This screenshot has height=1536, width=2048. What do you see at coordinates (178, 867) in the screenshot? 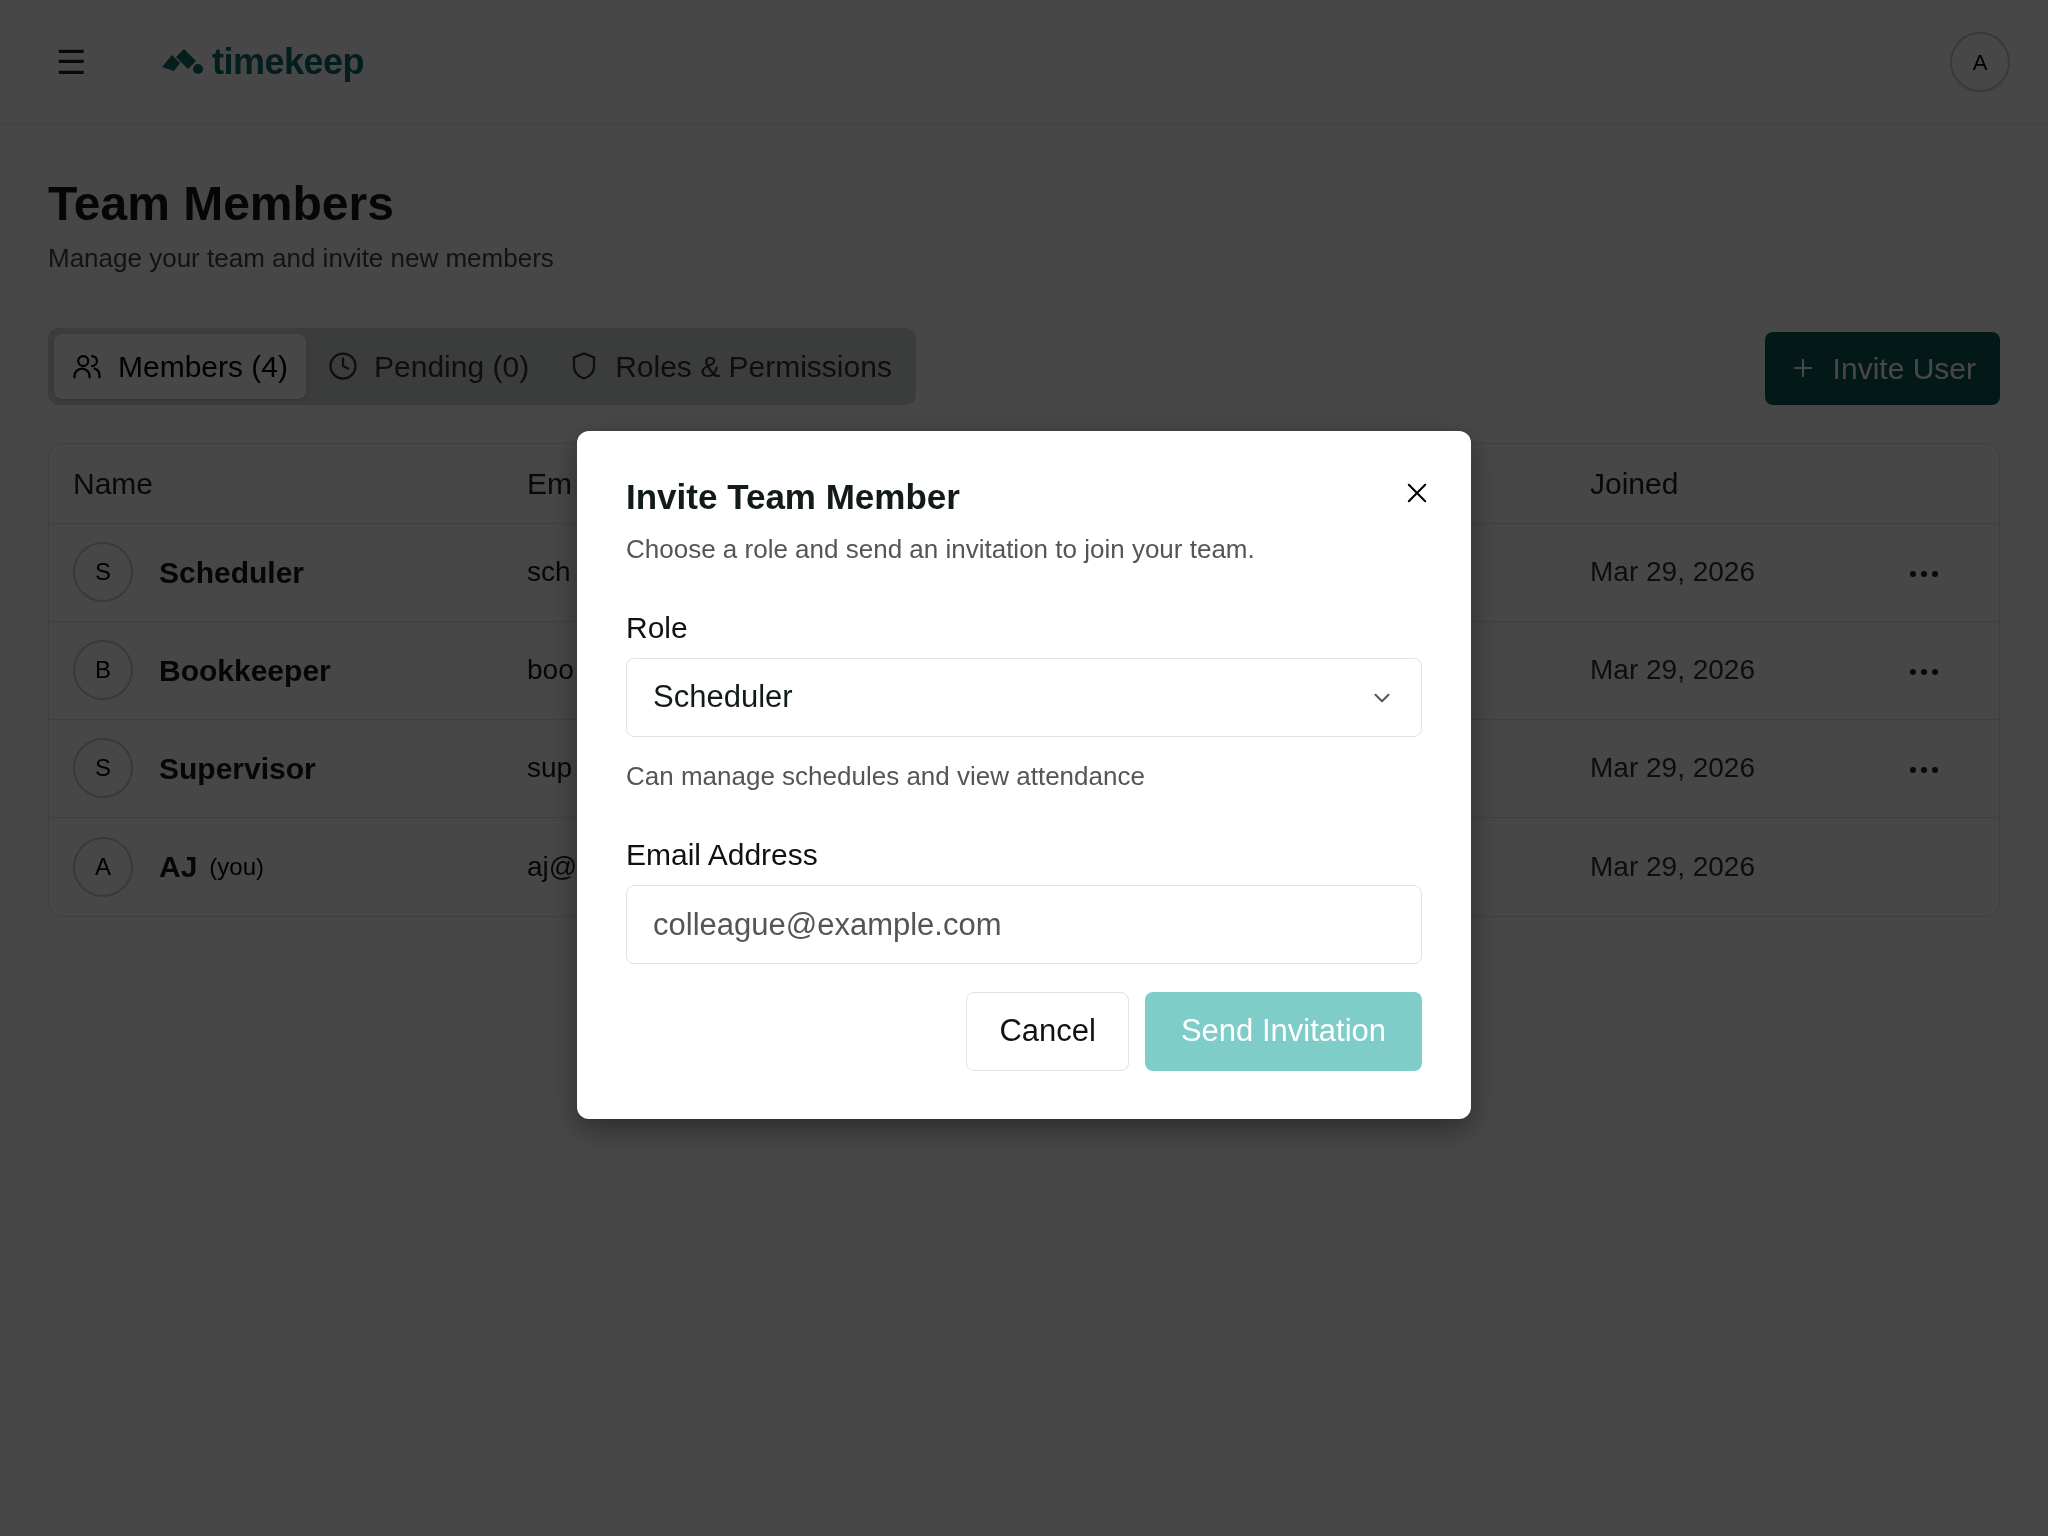
I see `member-name: AJ` at bounding box center [178, 867].